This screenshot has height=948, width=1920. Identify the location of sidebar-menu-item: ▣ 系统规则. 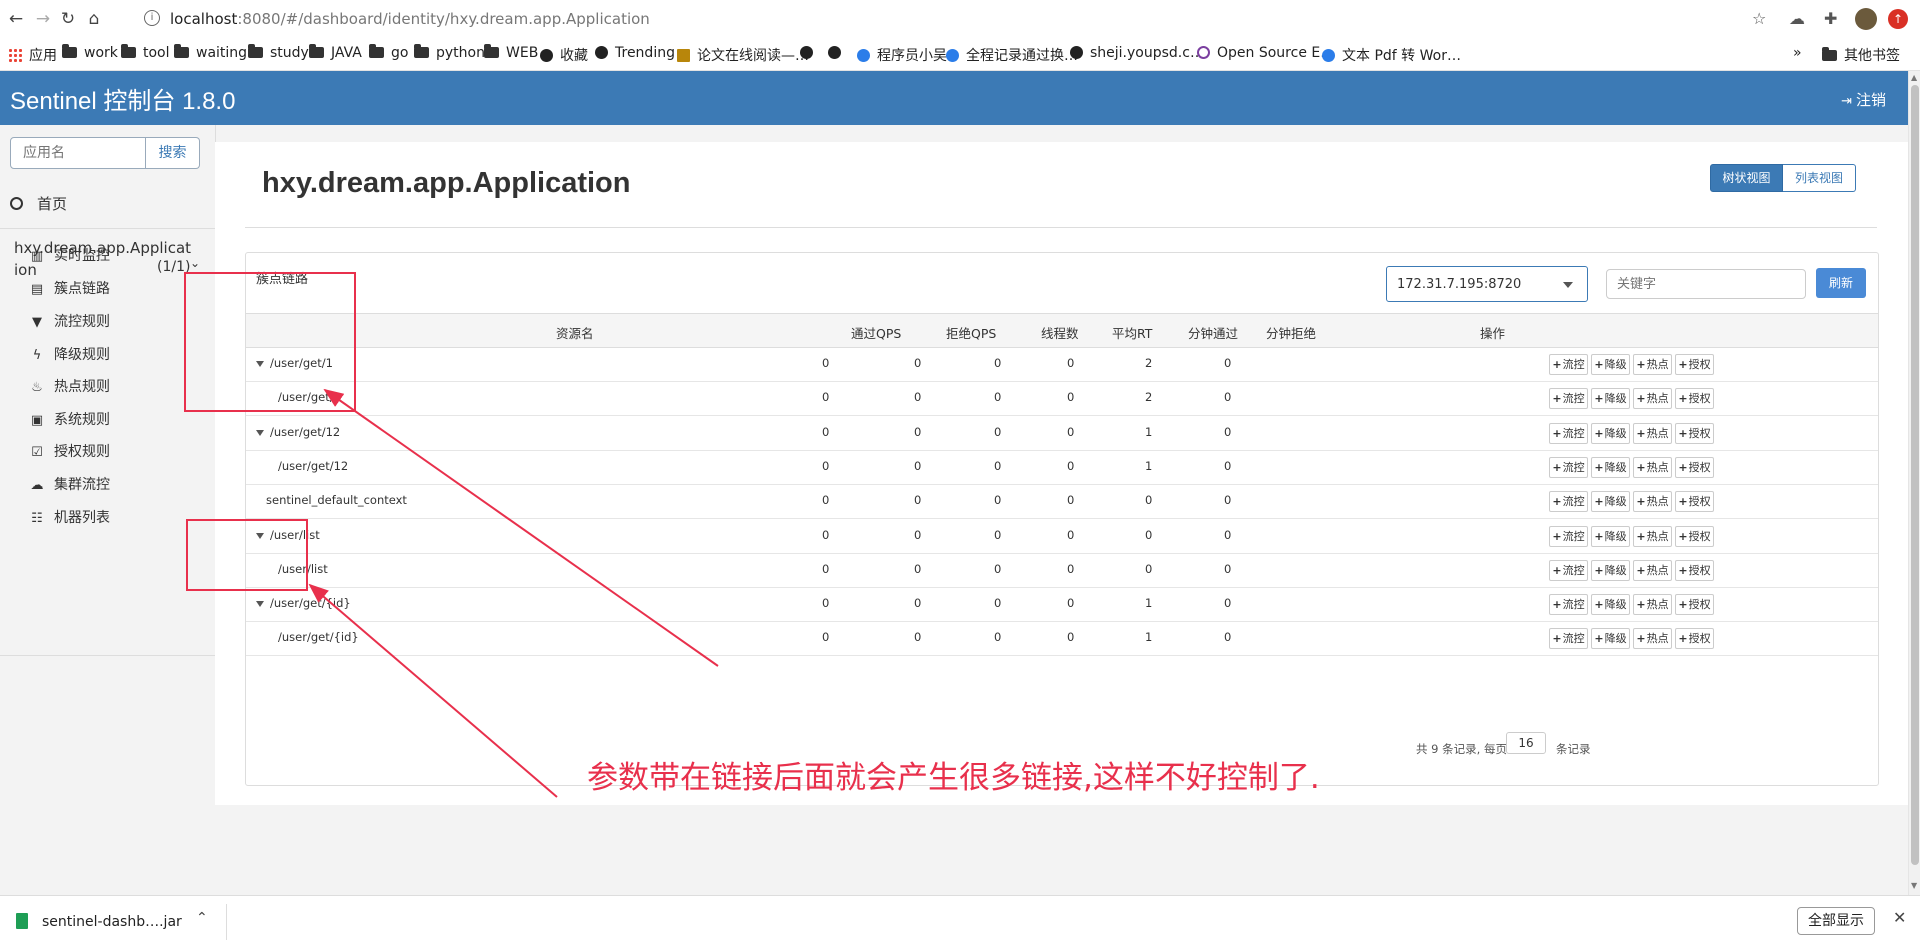
(70, 419).